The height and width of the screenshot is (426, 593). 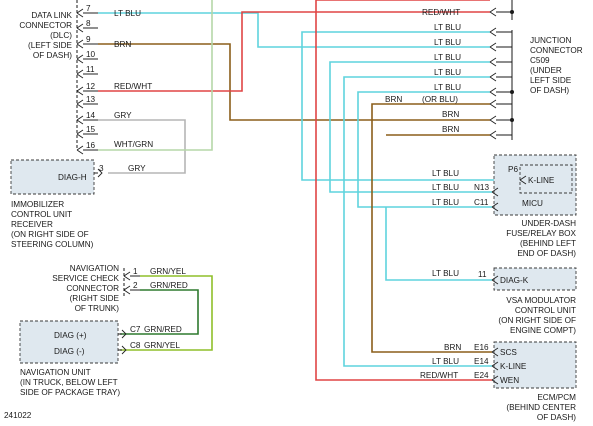 What do you see at coordinates (481, 347) in the screenshot?
I see `ecm-pin: E16` at bounding box center [481, 347].